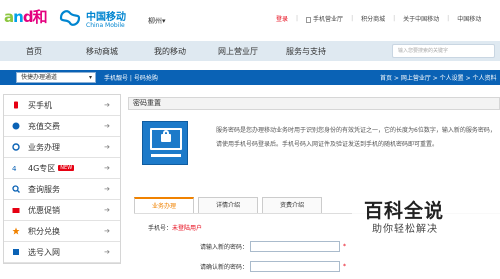 The image size is (500, 279). What do you see at coordinates (187, 228) in the screenshot?
I see `phone-value: 未登陆用户` at bounding box center [187, 228].